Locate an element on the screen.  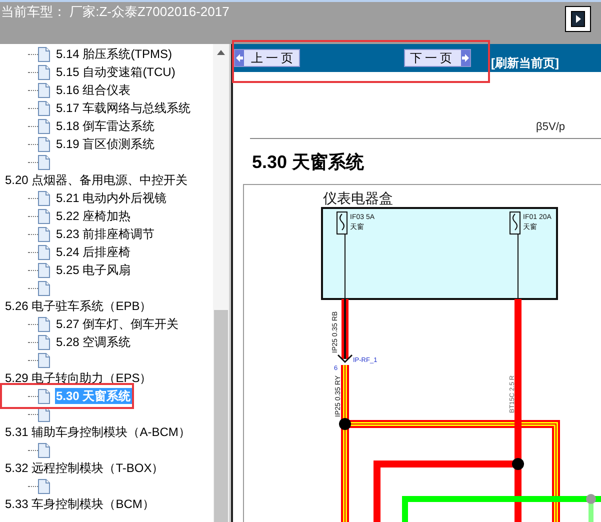
tree-heading: 5.31 辅助车身控制模块（A-BCM） is located at coordinates (98, 432).